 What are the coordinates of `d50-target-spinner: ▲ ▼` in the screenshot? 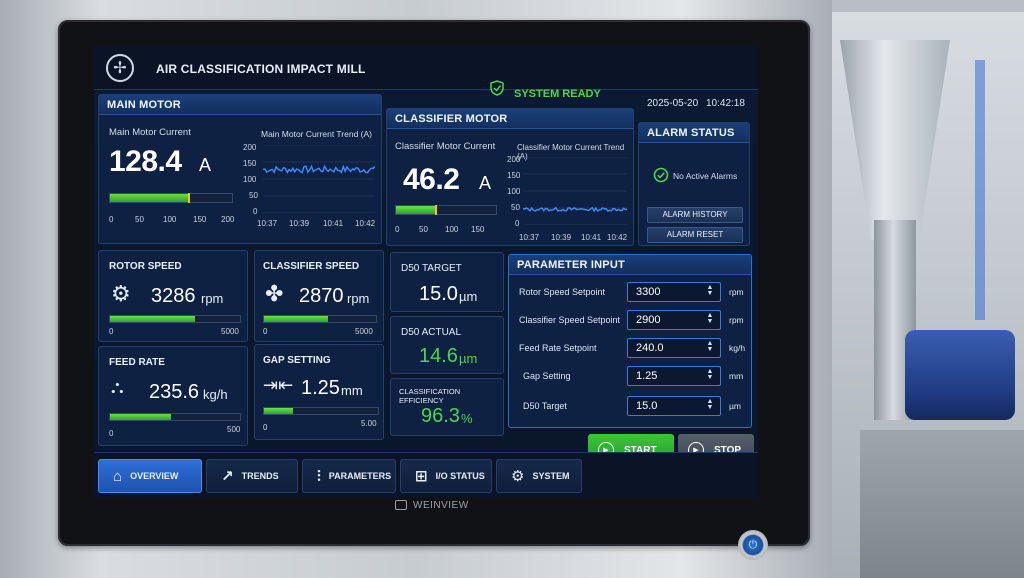 It's located at (710, 405).